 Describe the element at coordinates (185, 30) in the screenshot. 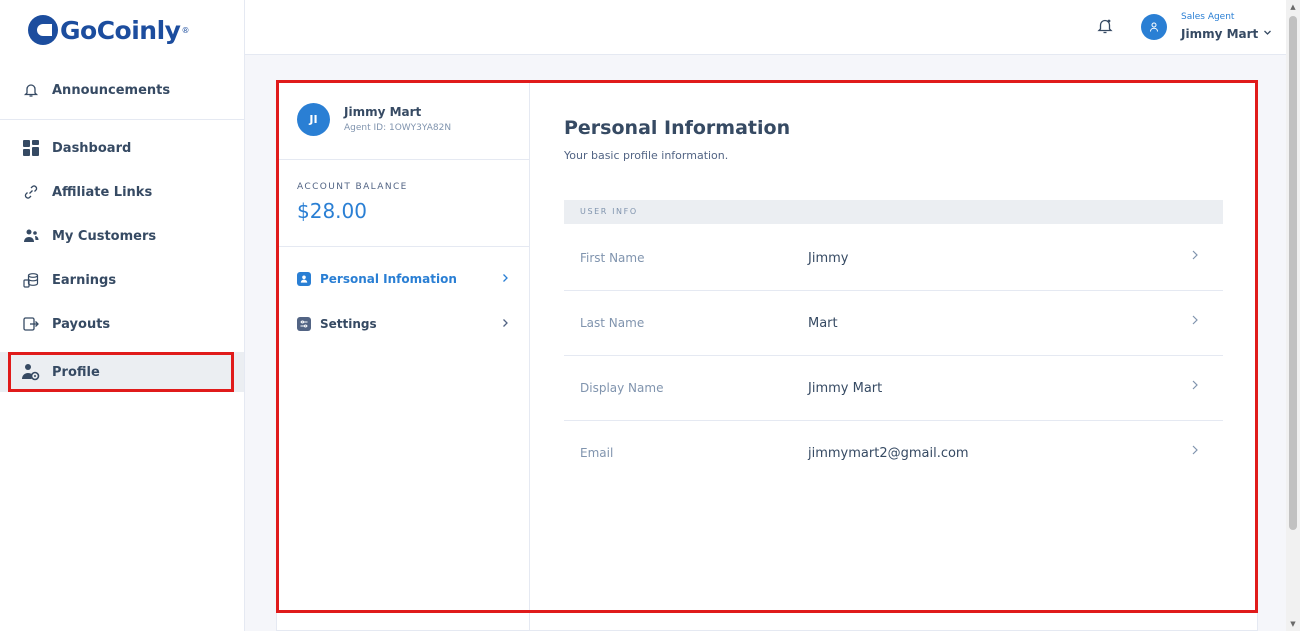

I see `logo-registered-mark: ®` at that location.